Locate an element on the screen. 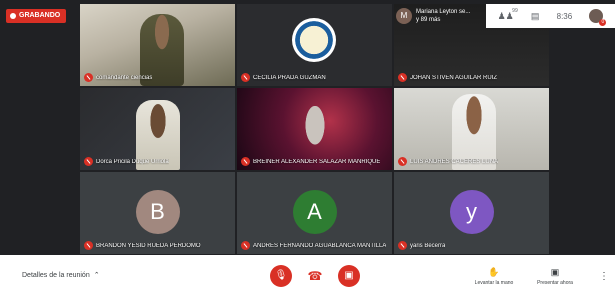  meeting-details-button: Detalles de la reunión ⌃ is located at coordinates (61, 275).